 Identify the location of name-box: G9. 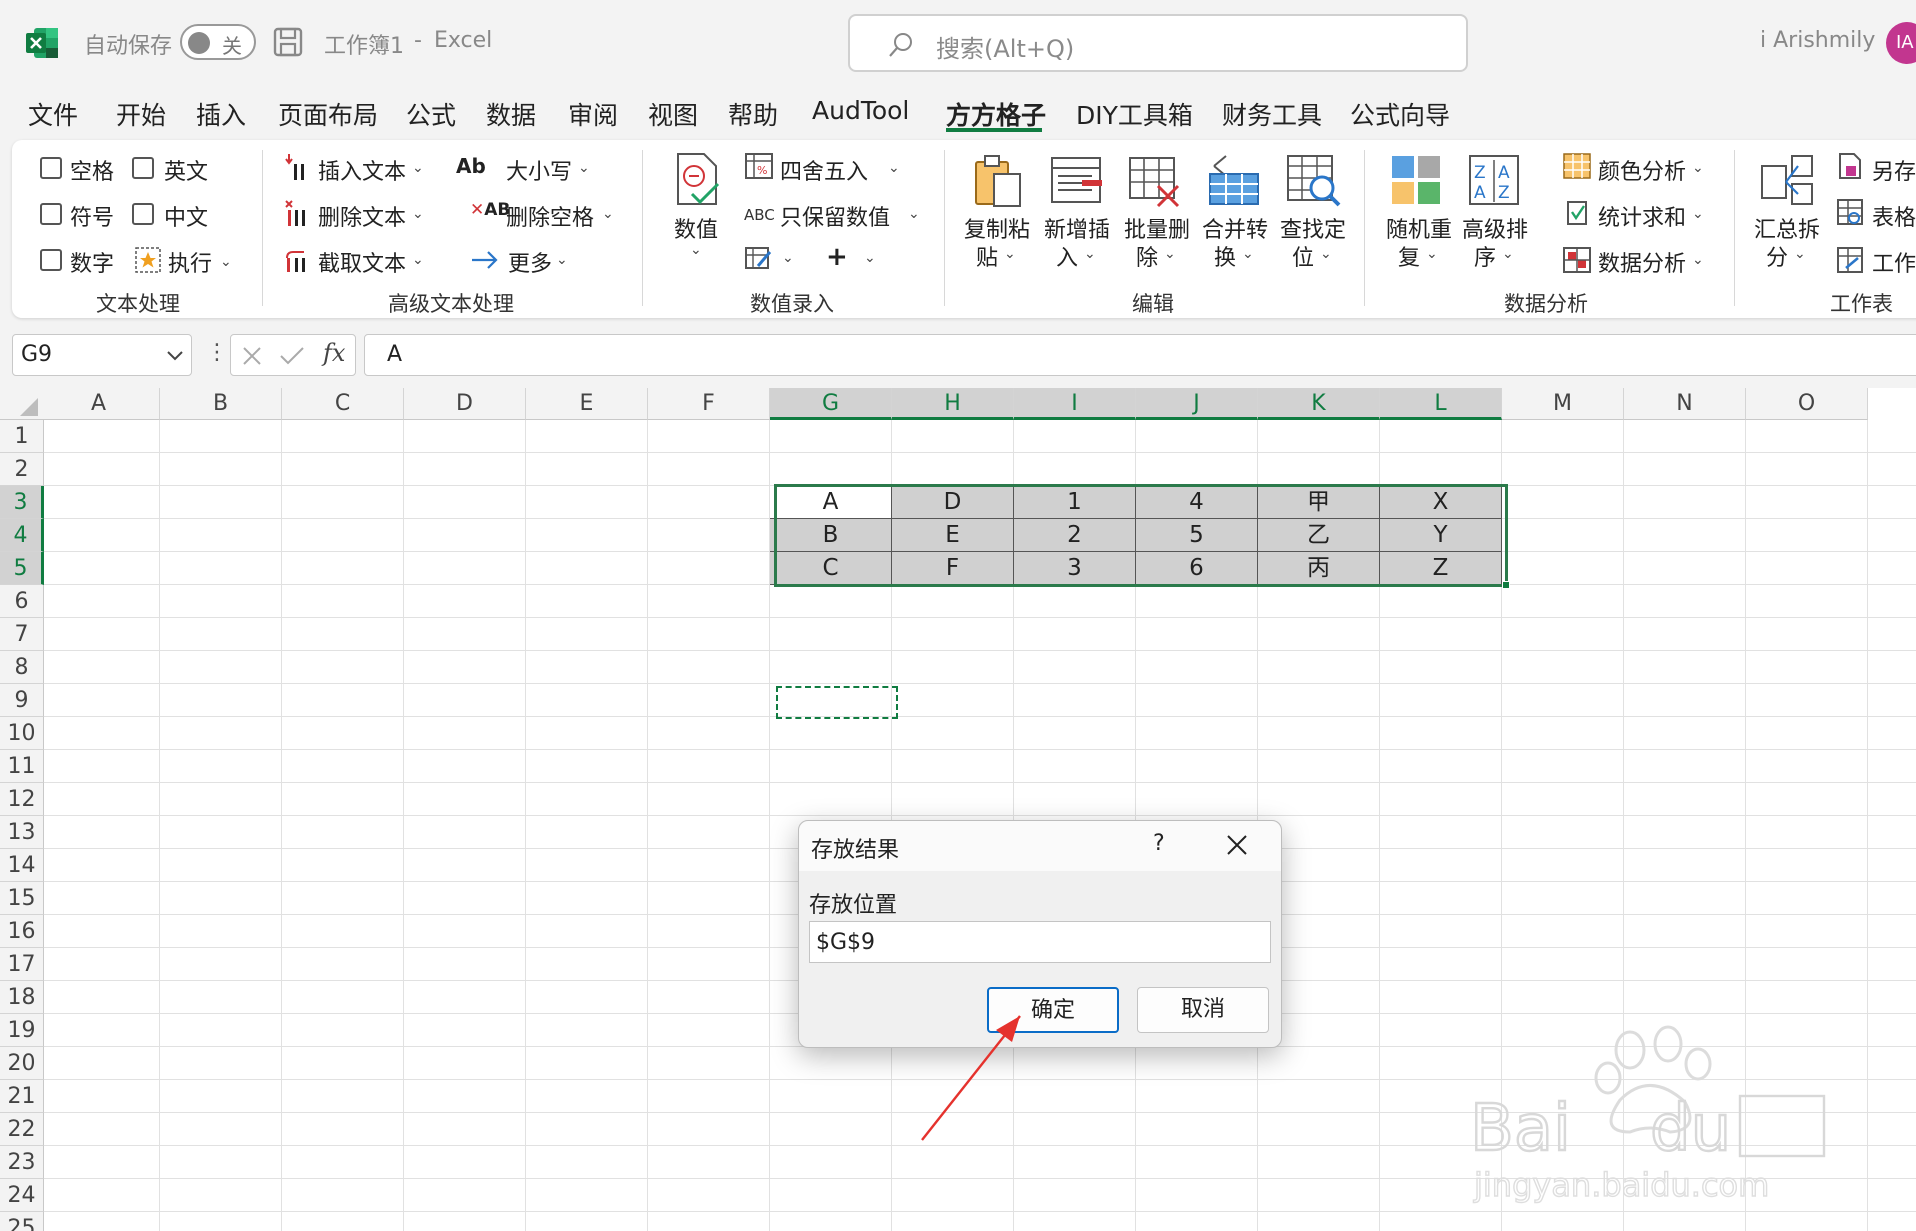
(102, 355).